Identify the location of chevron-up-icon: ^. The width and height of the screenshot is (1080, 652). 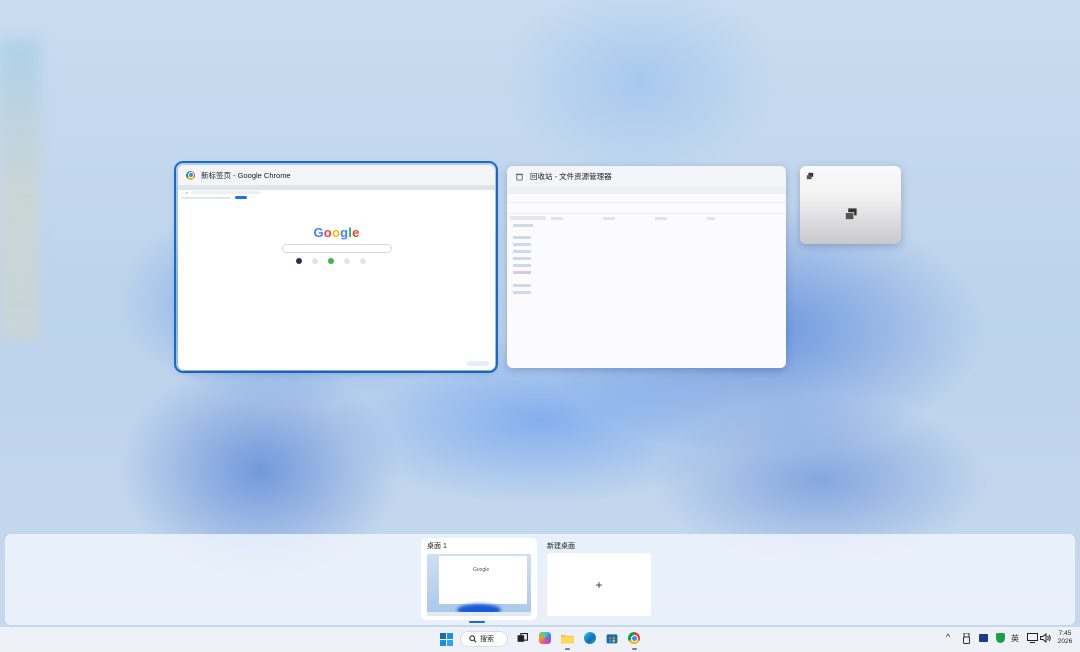
(948, 637).